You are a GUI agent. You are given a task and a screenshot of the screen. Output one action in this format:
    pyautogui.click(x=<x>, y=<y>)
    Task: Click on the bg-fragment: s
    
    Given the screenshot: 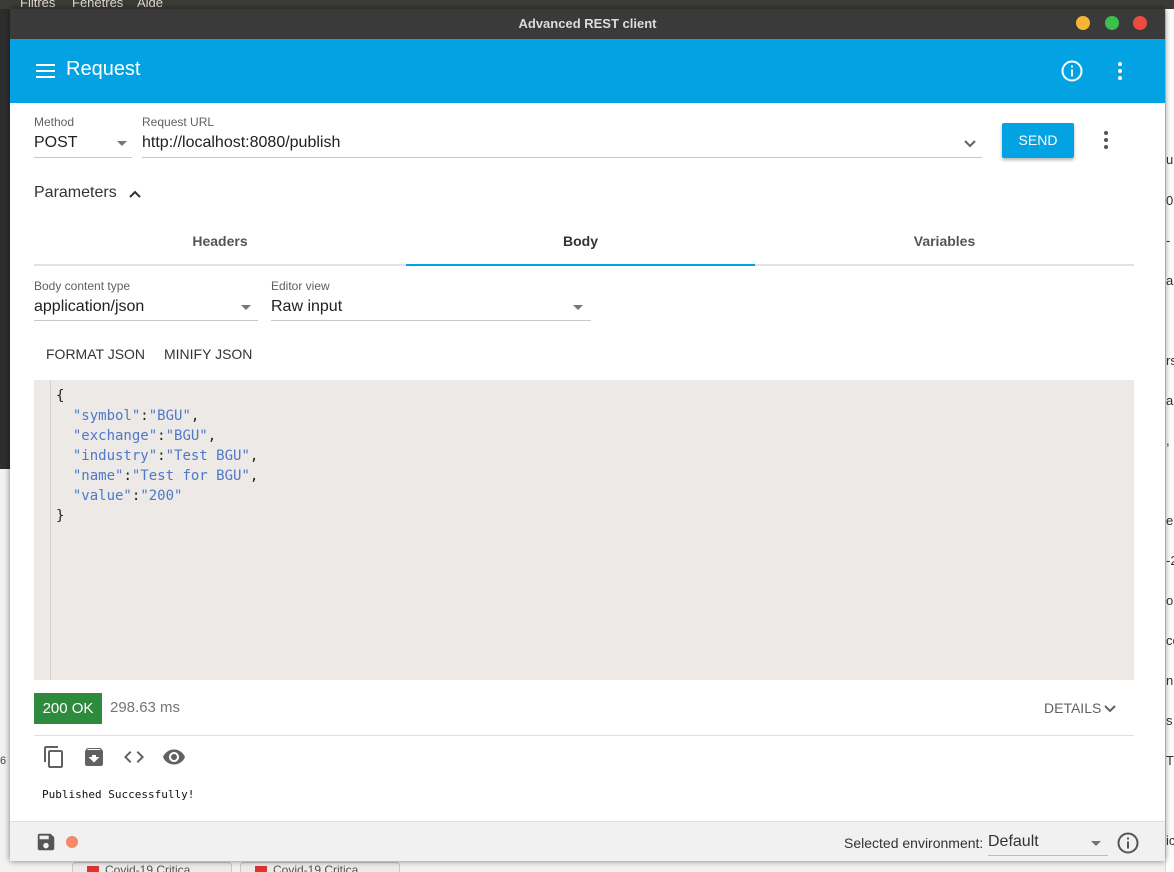 What is the action you would take?
    pyautogui.click(x=1169, y=720)
    